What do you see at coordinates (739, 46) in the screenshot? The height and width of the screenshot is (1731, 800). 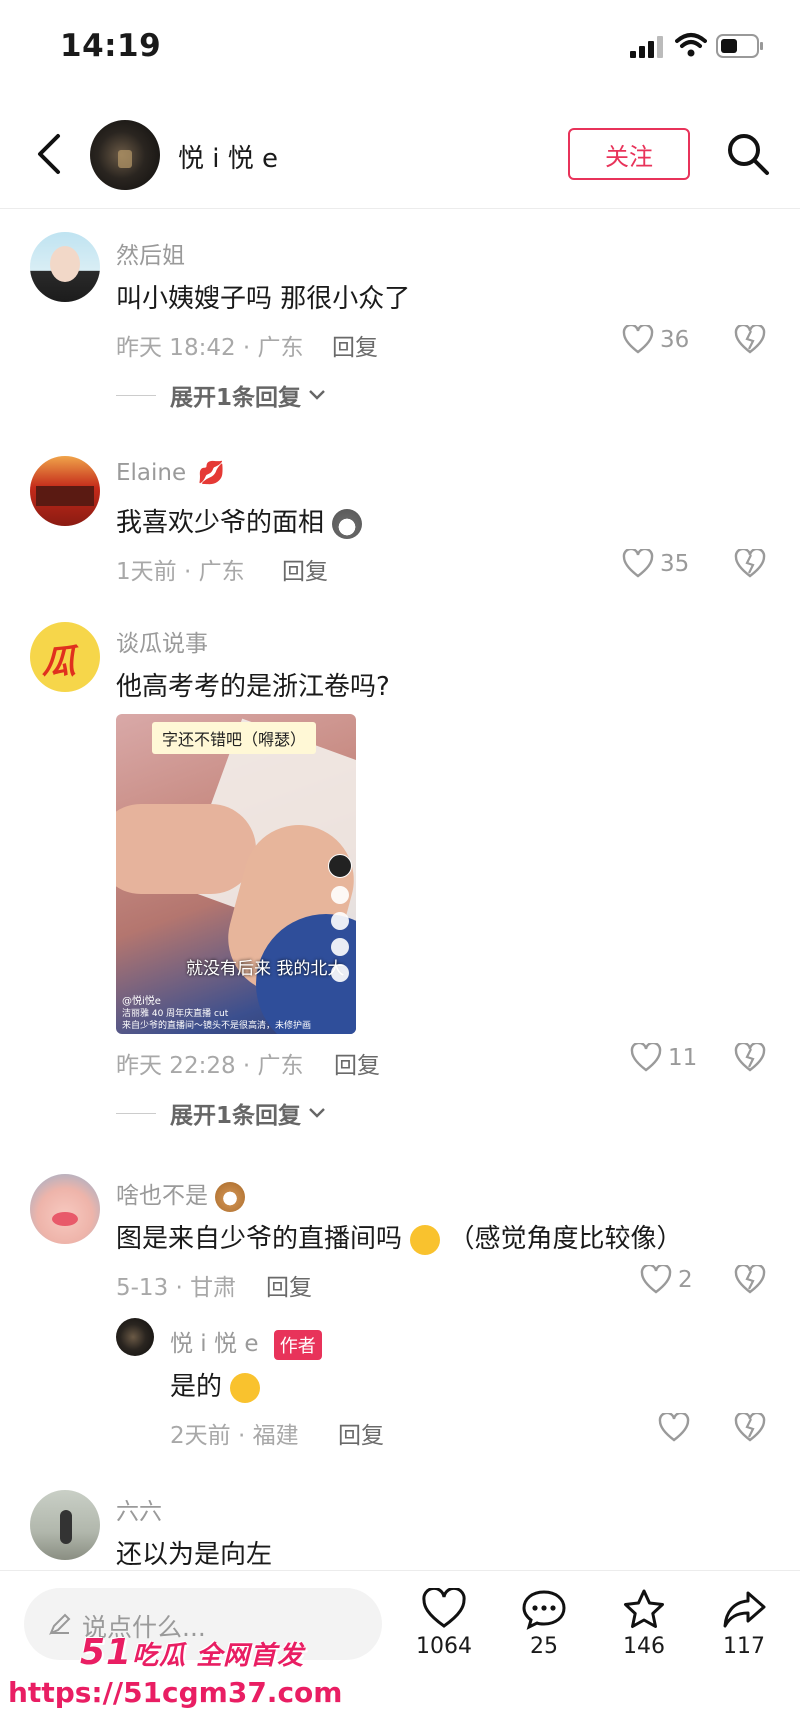 I see `battery-icon` at bounding box center [739, 46].